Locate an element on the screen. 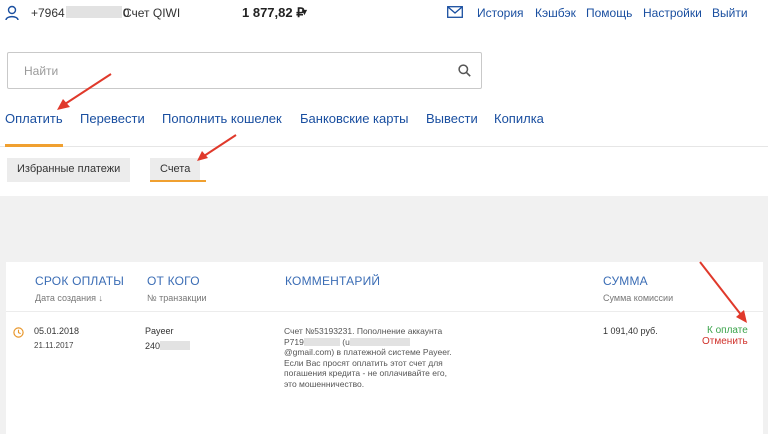  subtab-favorite-payments: Избранные платежи is located at coordinates (69, 170).